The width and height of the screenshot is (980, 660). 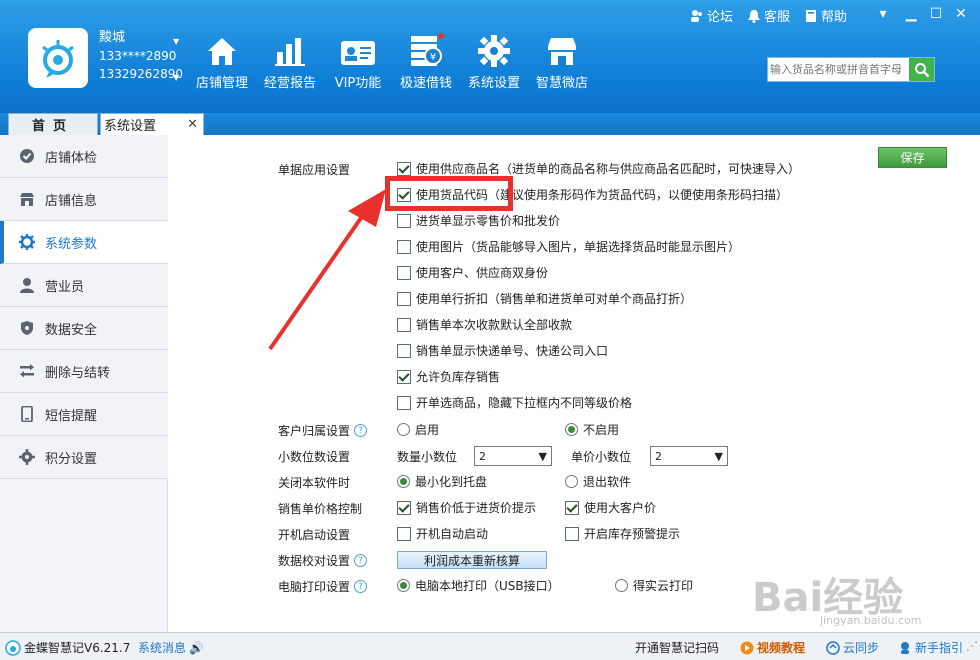 What do you see at coordinates (452, 534) in the screenshot?
I see `option-label: 开机自动启动` at bounding box center [452, 534].